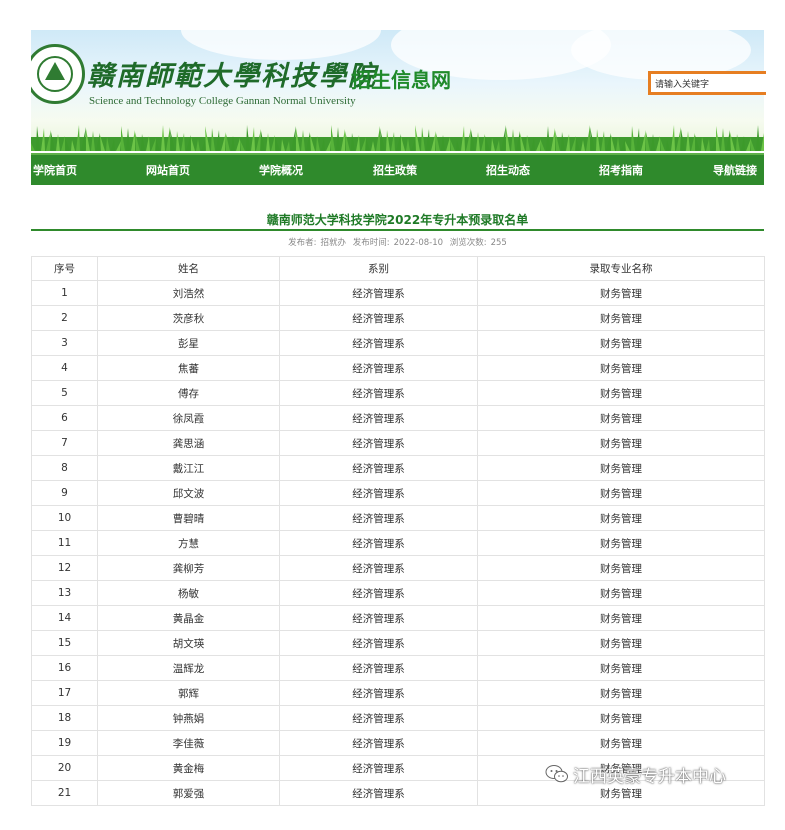 The width and height of the screenshot is (785, 830). Describe the element at coordinates (397, 220) in the screenshot. I see `article-title: 赣南师范大学科技学院2022年专升本预录取名单` at that location.